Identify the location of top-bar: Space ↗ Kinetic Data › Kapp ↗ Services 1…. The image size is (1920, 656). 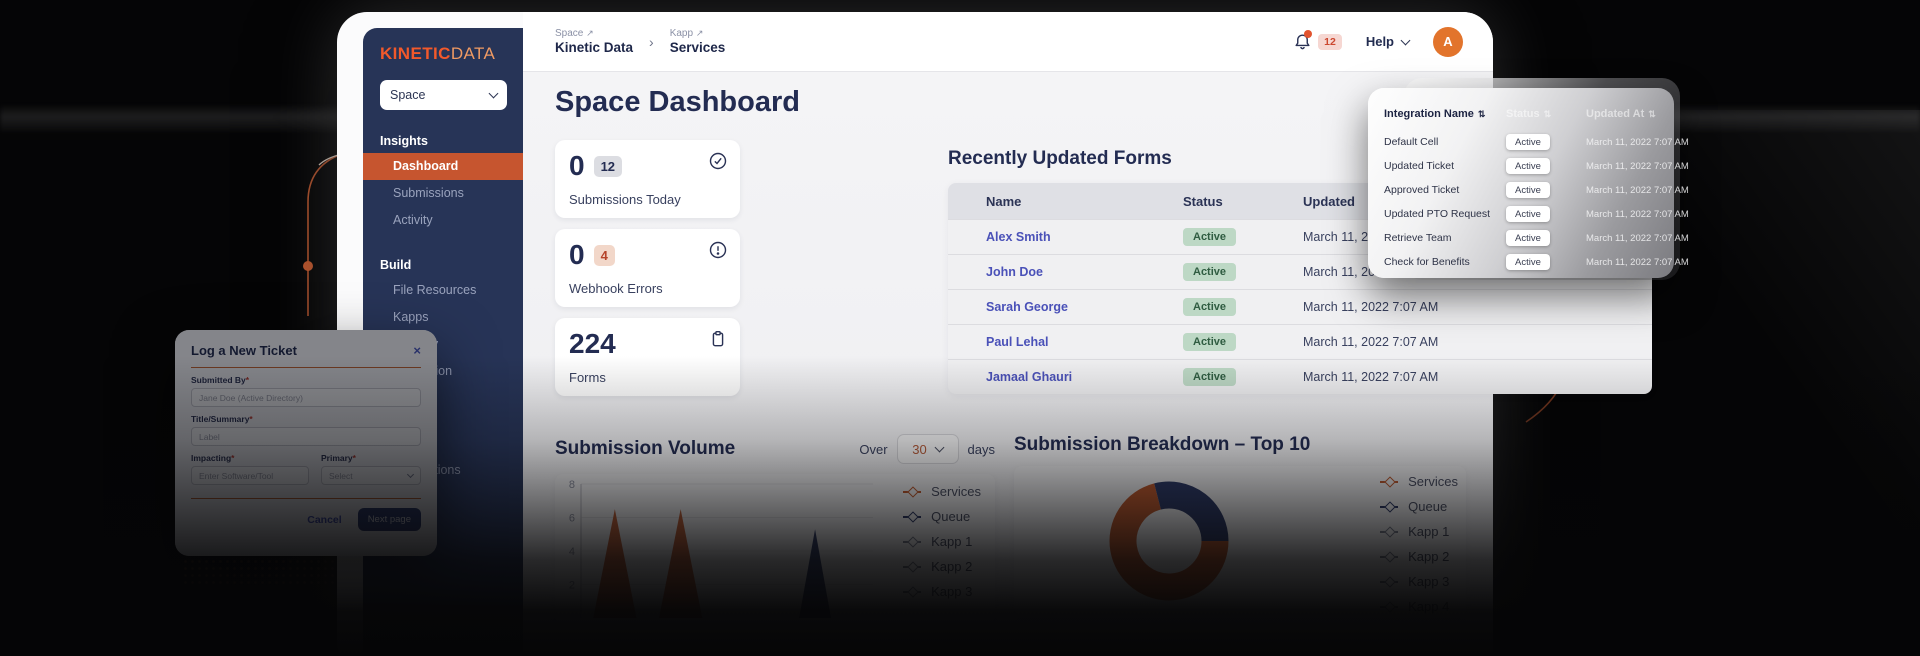
(1008, 42).